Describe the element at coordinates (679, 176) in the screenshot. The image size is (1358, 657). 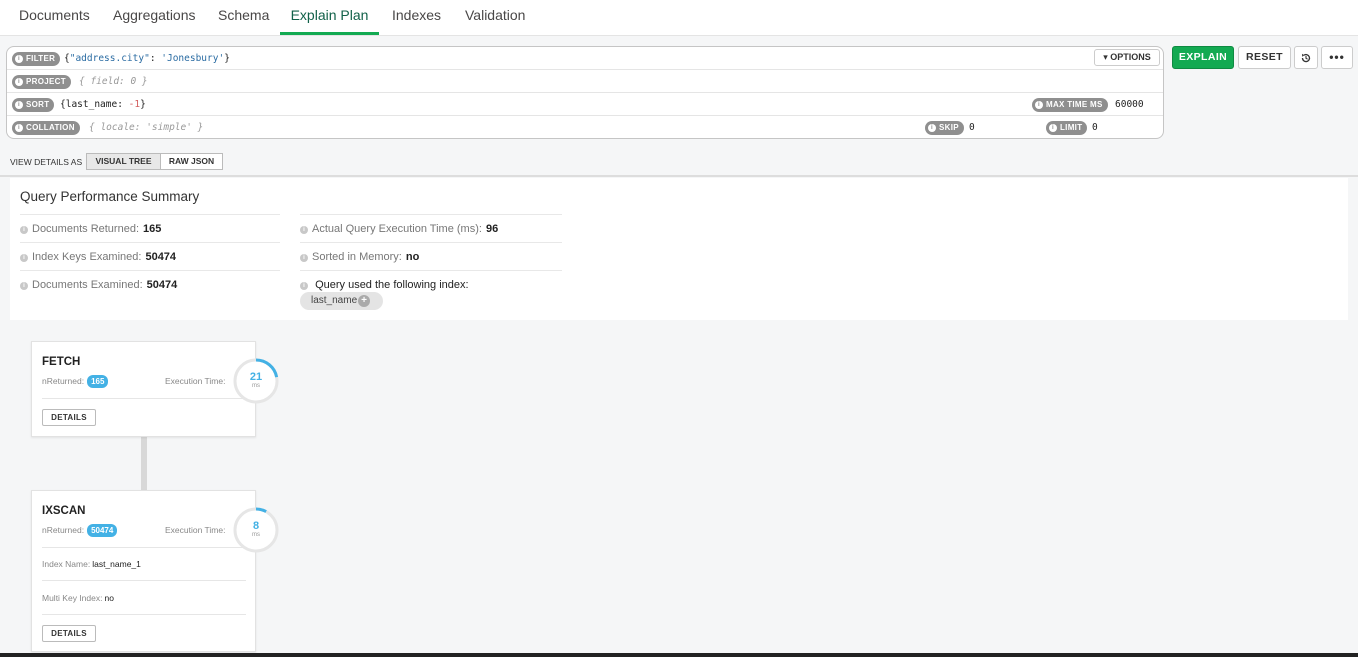
I see `section-divider` at that location.